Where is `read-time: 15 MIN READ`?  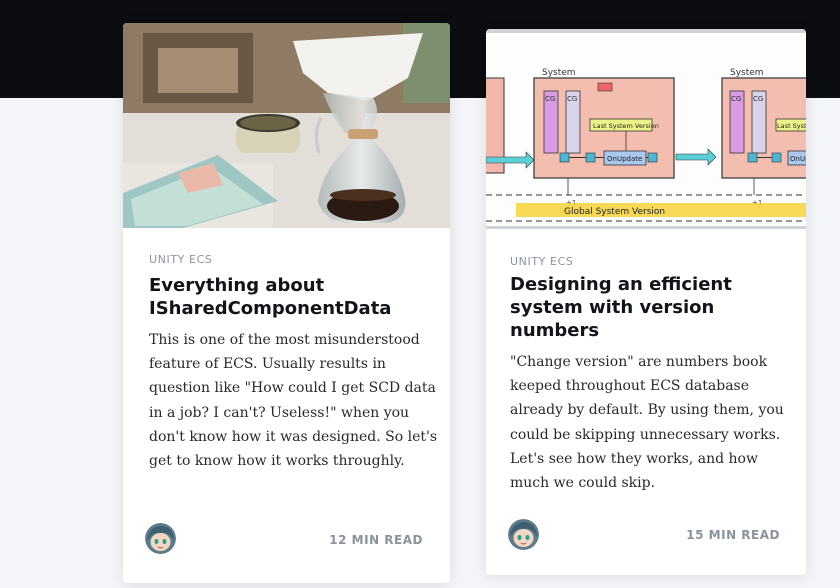 read-time: 15 MIN READ is located at coordinates (733, 535).